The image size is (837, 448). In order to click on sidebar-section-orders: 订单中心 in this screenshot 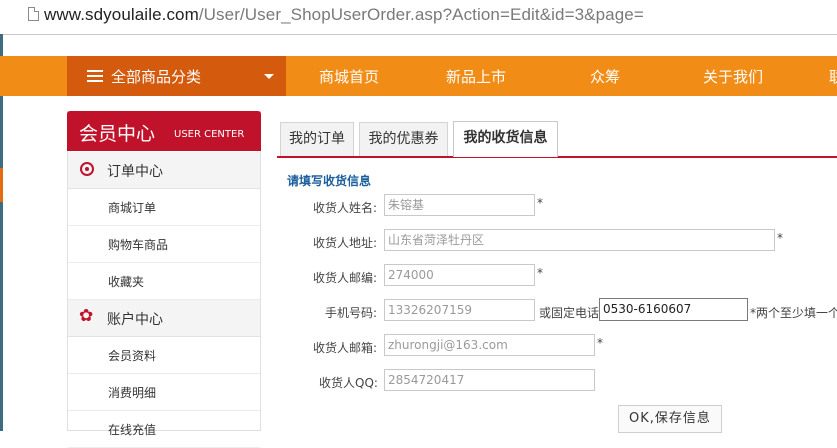, I will do `click(164, 170)`.